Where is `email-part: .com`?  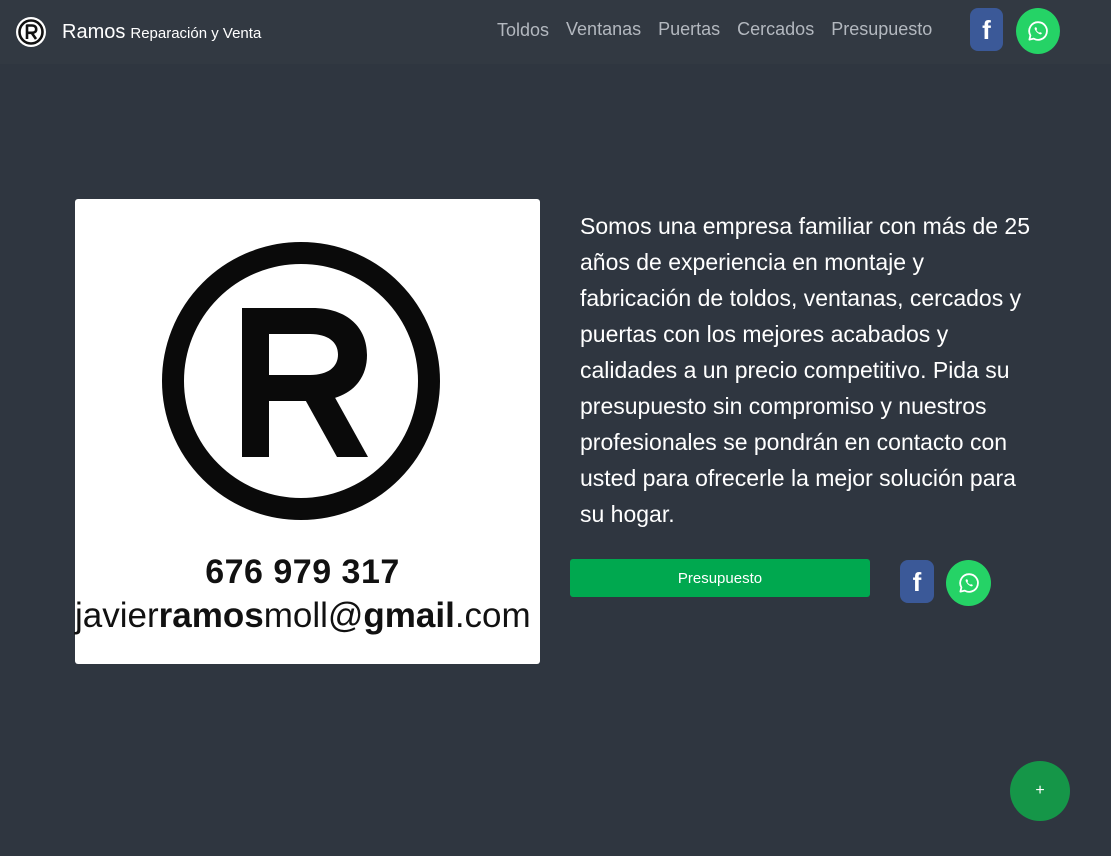 email-part: .com is located at coordinates (492, 615).